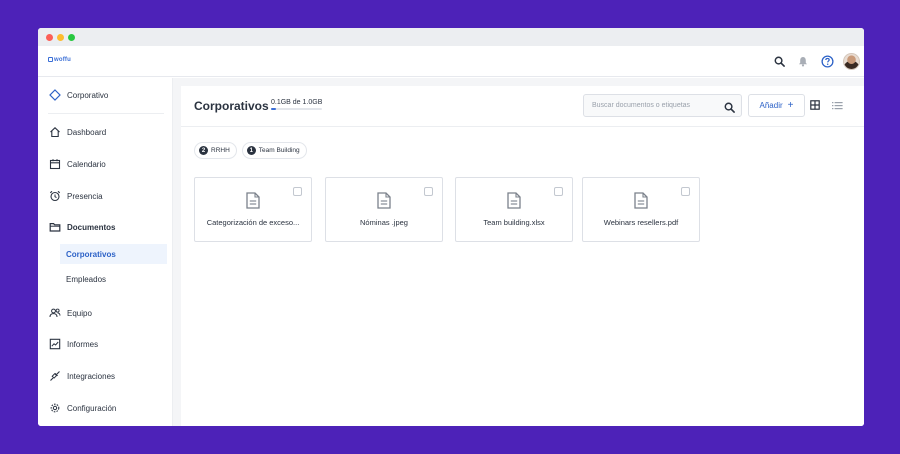  I want to click on storage-quota-label: 0.1GB de 1.0GB, so click(297, 102).